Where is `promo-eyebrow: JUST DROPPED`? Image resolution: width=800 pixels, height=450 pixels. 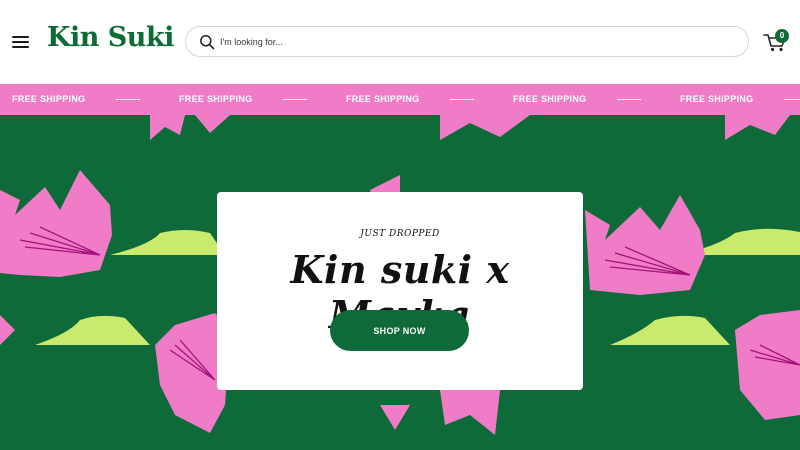 promo-eyebrow: JUST DROPPED is located at coordinates (400, 234).